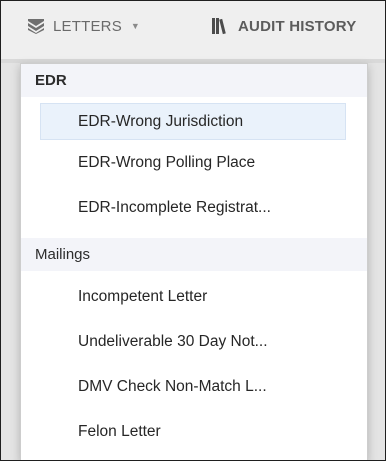 This screenshot has height=462, width=387. I want to click on audit-history-button: AUDIT HISTORY, so click(283, 26).